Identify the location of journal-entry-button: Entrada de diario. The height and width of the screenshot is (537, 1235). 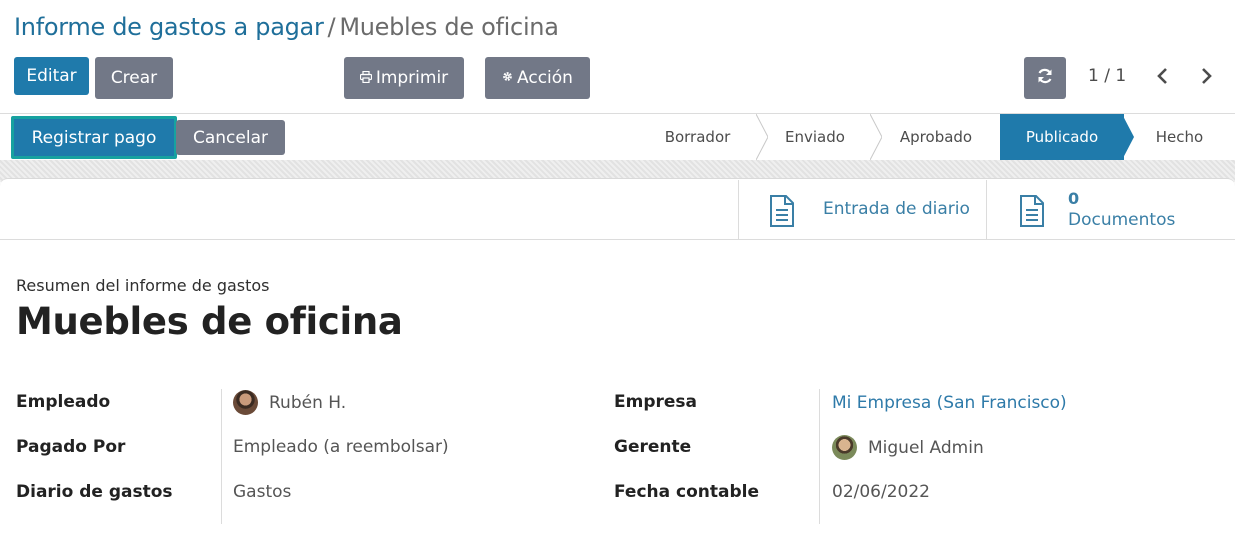
(896, 209).